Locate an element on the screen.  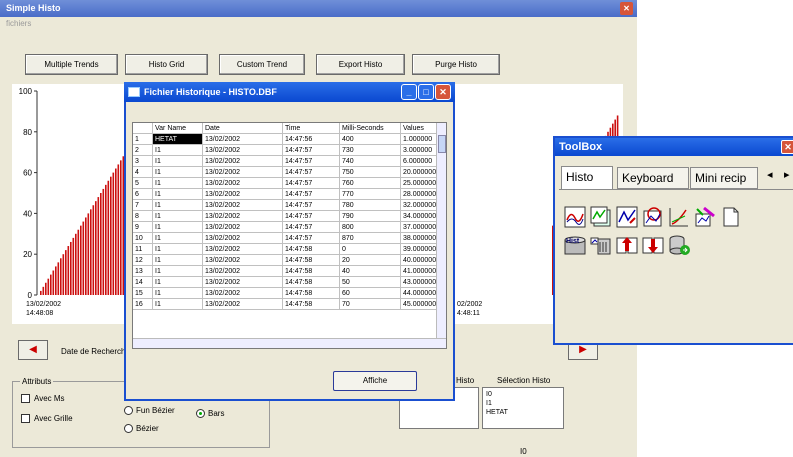
table-row: 15 I1 13/02/2002 14:47:58 60 44.000000 is located at coordinates (288, 293).